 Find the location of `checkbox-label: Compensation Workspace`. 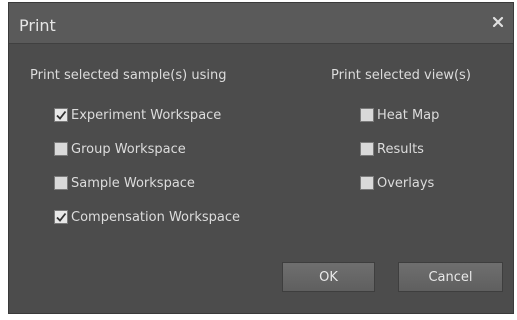

checkbox-label: Compensation Workspace is located at coordinates (156, 217).